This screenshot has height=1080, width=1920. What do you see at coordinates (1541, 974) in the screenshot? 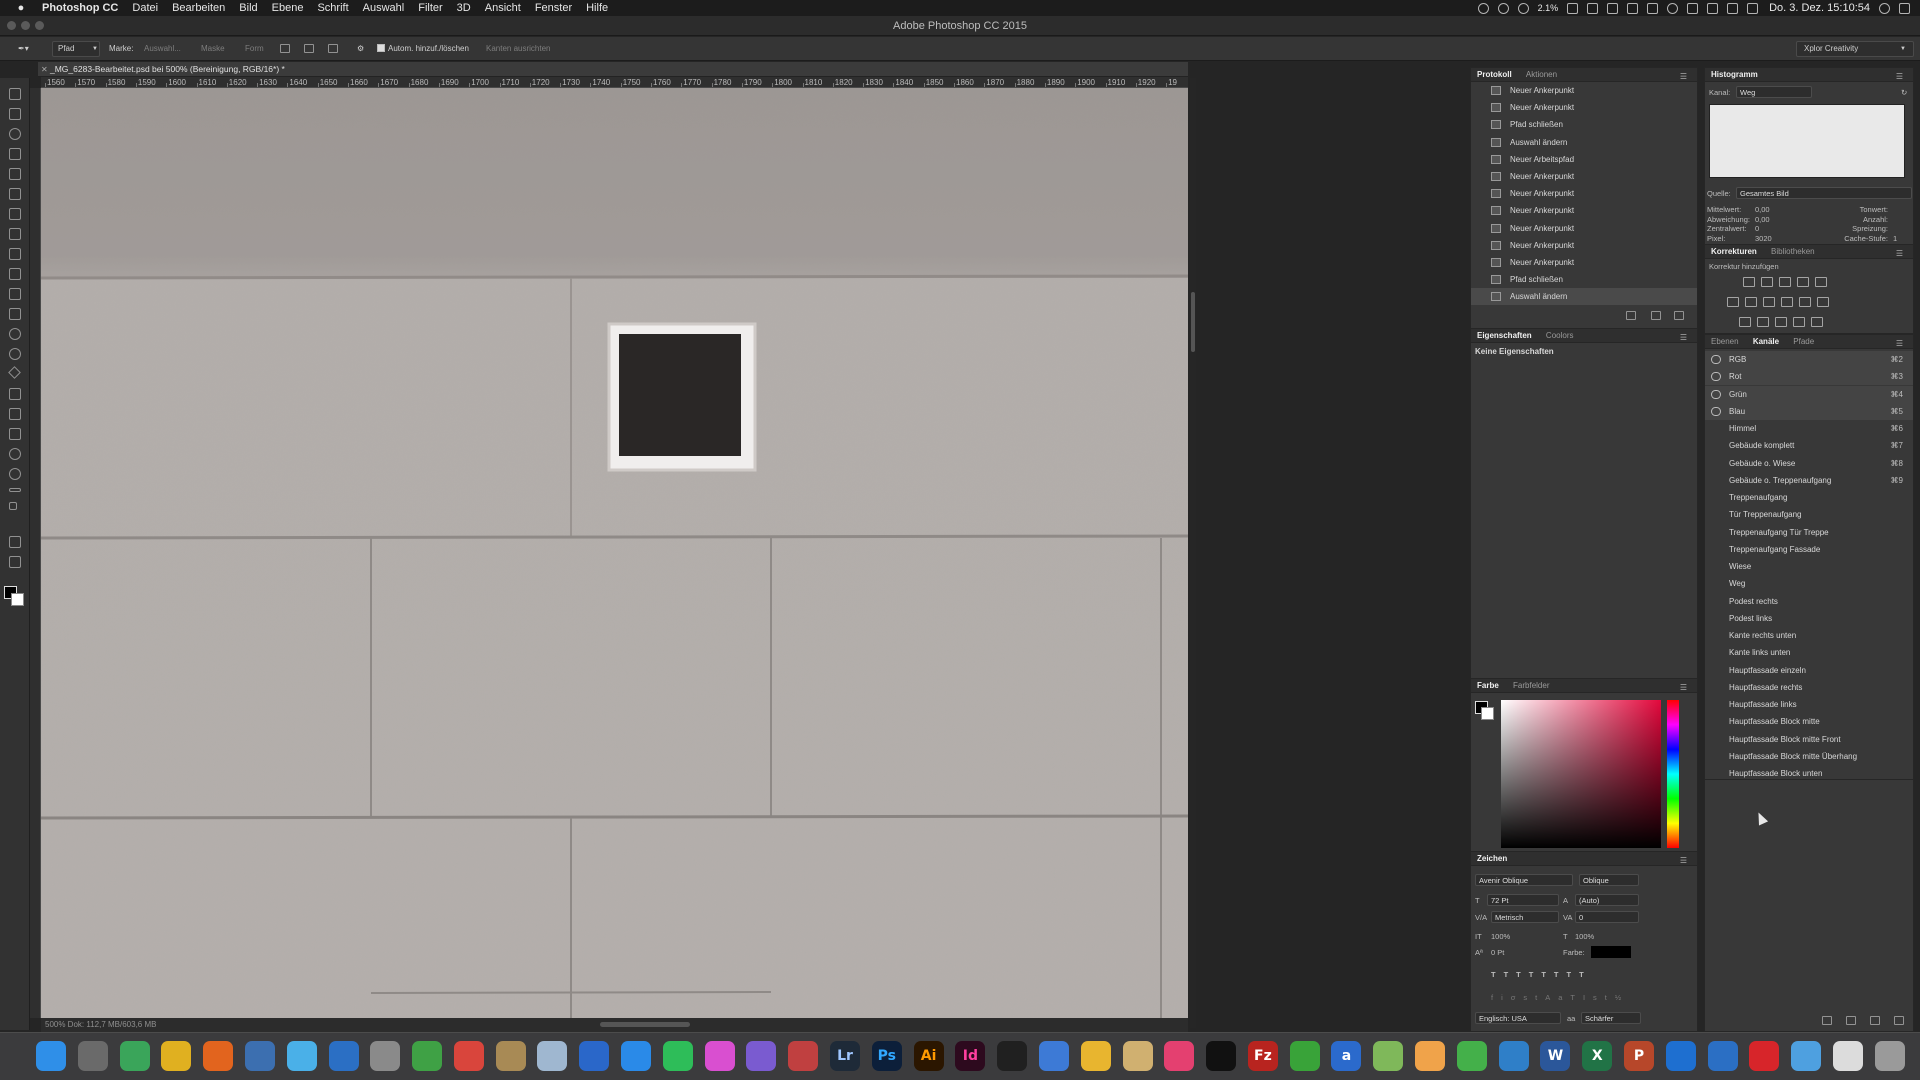
I see `faux-style-buttons: TTTTTTTT` at bounding box center [1541, 974].